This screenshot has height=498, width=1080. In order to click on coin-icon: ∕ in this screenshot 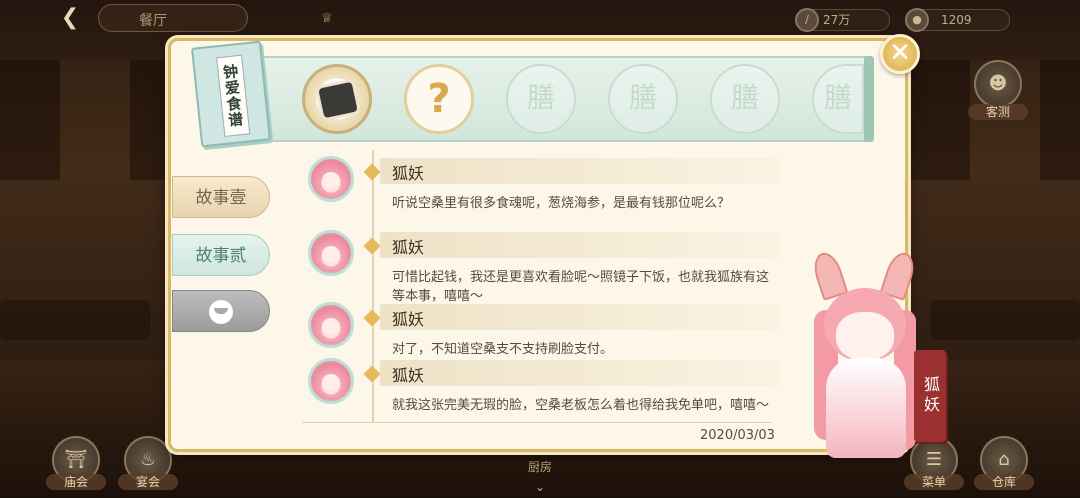, I will do `click(807, 20)`.